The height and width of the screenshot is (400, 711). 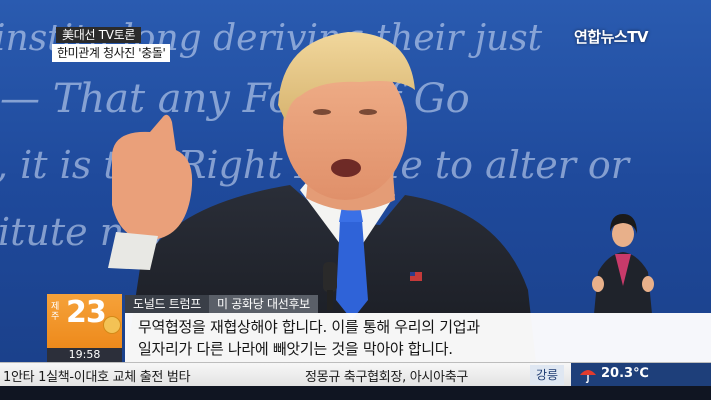 I want to click on sign-language-interpreter, so click(x=623, y=264).